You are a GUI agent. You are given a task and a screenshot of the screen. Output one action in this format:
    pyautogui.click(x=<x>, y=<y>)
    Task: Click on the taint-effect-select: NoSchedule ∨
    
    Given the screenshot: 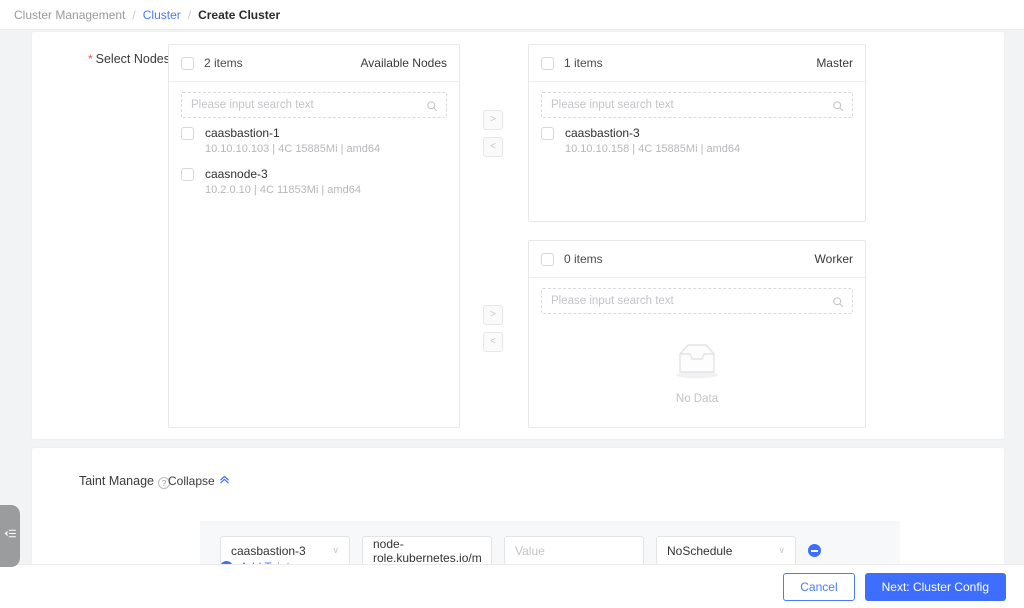 What is the action you would take?
    pyautogui.click(x=726, y=550)
    